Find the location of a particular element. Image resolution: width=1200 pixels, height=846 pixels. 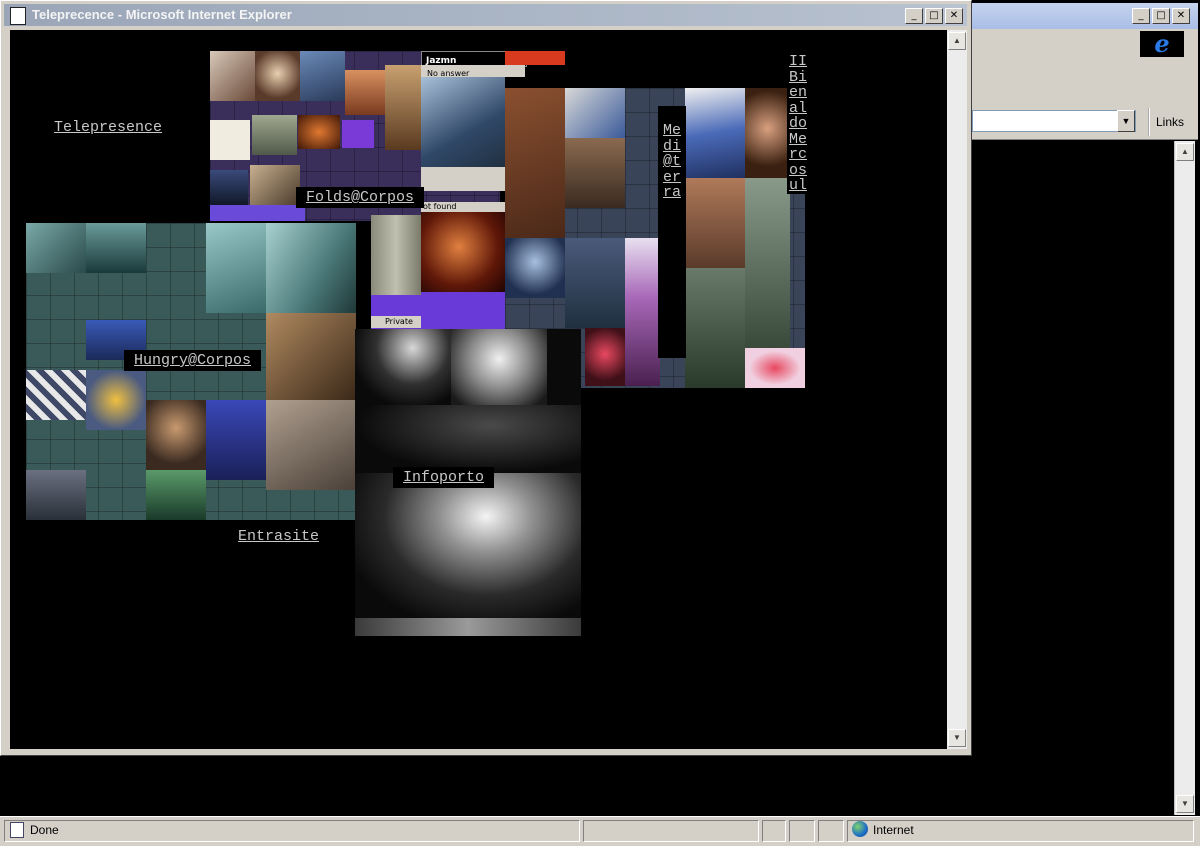

background-scrollbar: ▲ ▼ is located at coordinates (1184, 478).